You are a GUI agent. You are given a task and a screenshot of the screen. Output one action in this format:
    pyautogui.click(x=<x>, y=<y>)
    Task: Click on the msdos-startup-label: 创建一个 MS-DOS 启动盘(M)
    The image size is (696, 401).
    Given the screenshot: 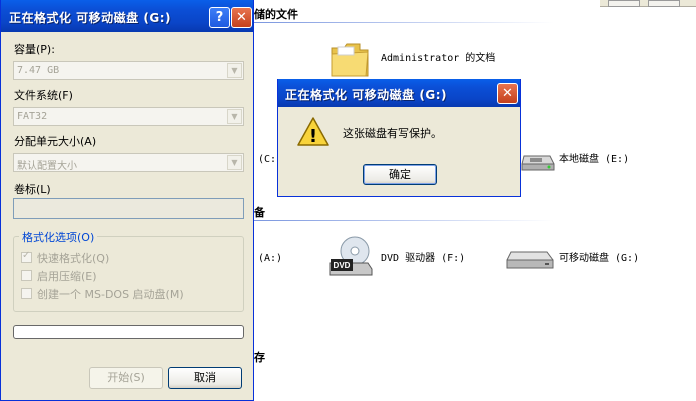 What is the action you would take?
    pyautogui.click(x=110, y=294)
    